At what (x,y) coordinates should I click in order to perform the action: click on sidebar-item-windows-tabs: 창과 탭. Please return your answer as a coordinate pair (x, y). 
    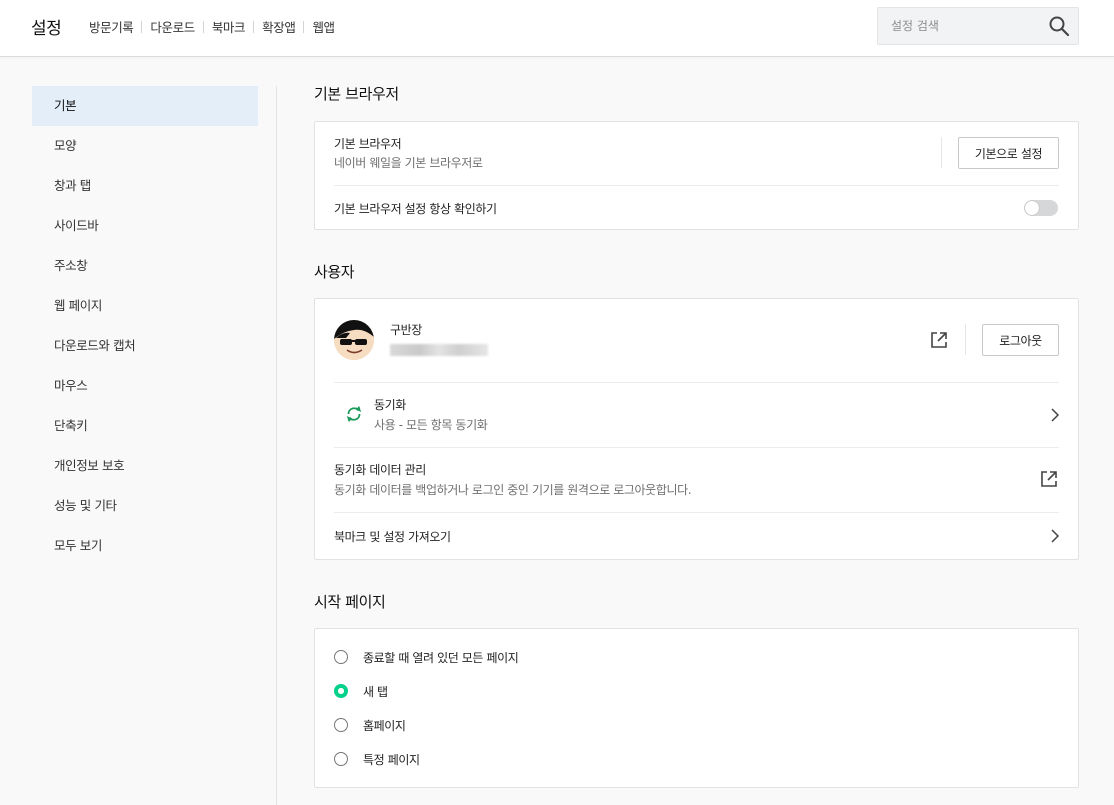
    Looking at the image, I should click on (145, 186).